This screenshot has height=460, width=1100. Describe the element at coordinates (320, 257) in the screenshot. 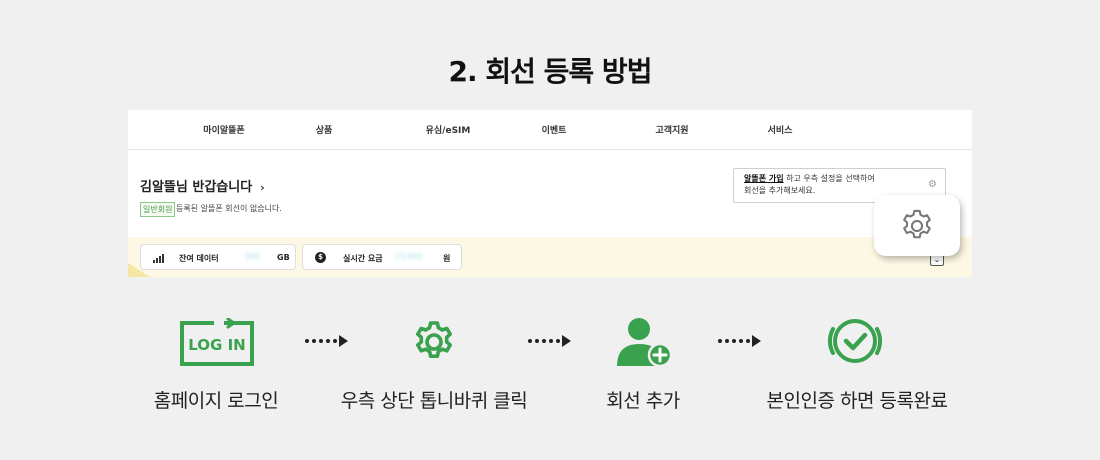

I see `won-icon: $` at that location.